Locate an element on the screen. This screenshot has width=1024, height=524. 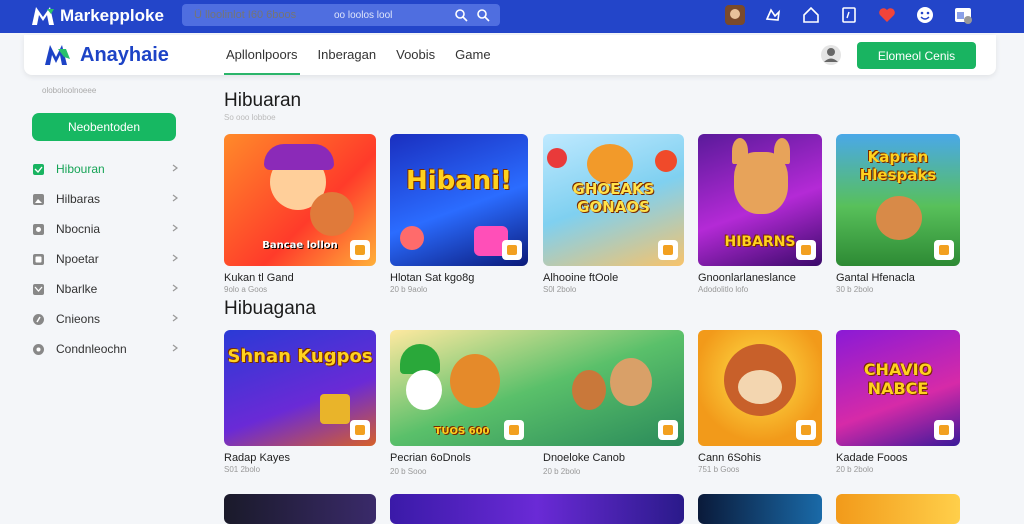
game-thumbnail: Hibani! is located at coordinates (459, 200).